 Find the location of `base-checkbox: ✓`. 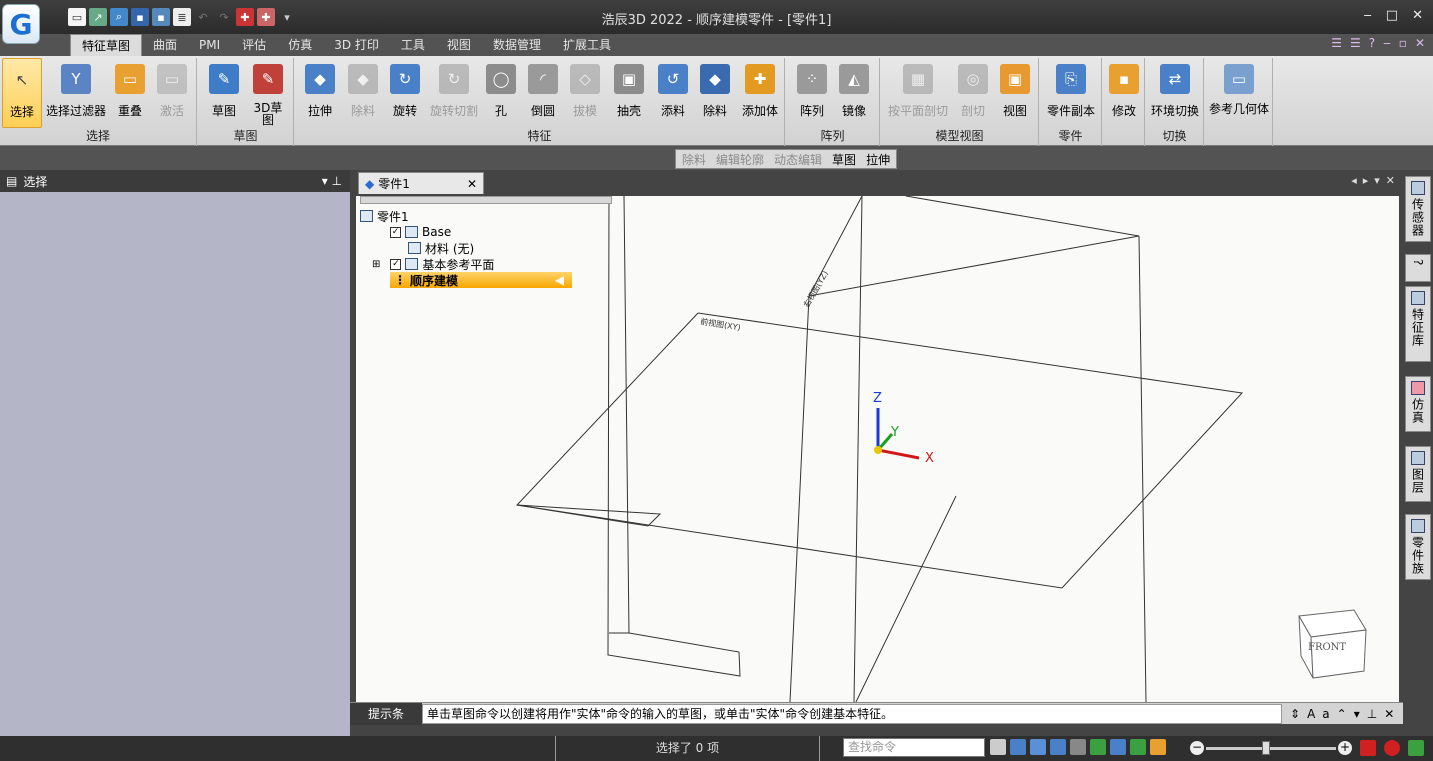

base-checkbox: ✓ is located at coordinates (395, 232).